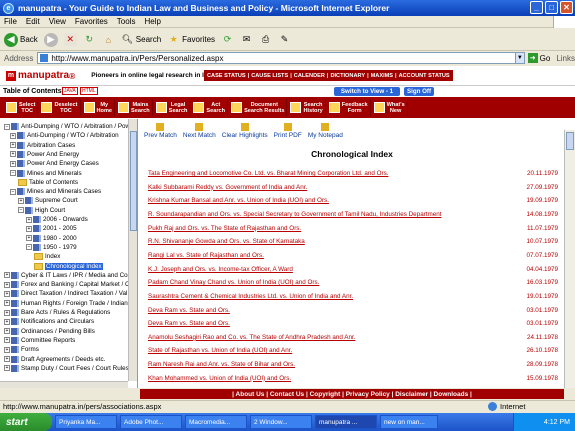  Describe the element at coordinates (551, 7) in the screenshot. I see `maximize-button: □` at that location.